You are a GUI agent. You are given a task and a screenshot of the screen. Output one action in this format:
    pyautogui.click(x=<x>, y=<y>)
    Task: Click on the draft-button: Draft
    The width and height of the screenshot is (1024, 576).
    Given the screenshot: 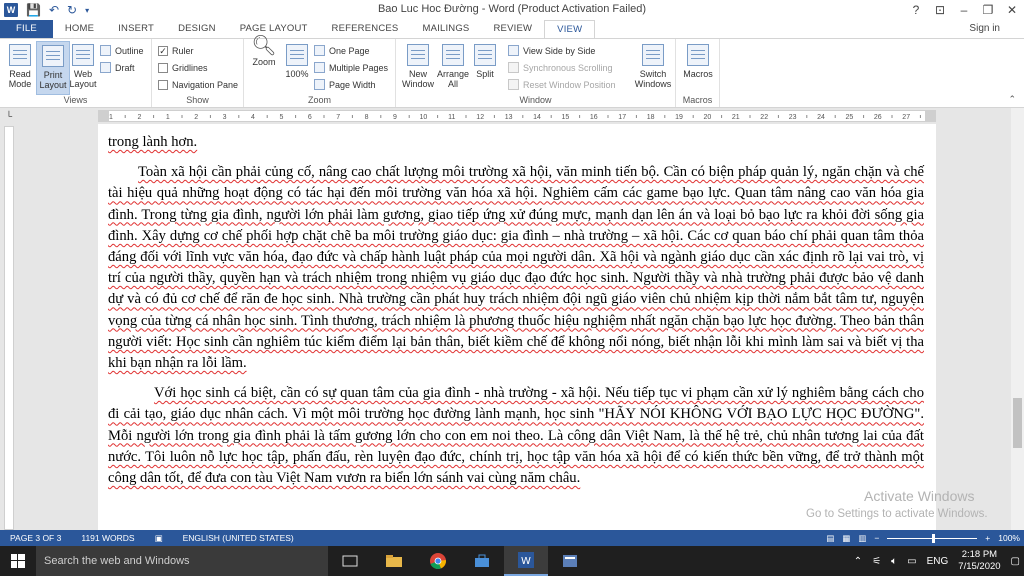 What is the action you would take?
    pyautogui.click(x=117, y=67)
    